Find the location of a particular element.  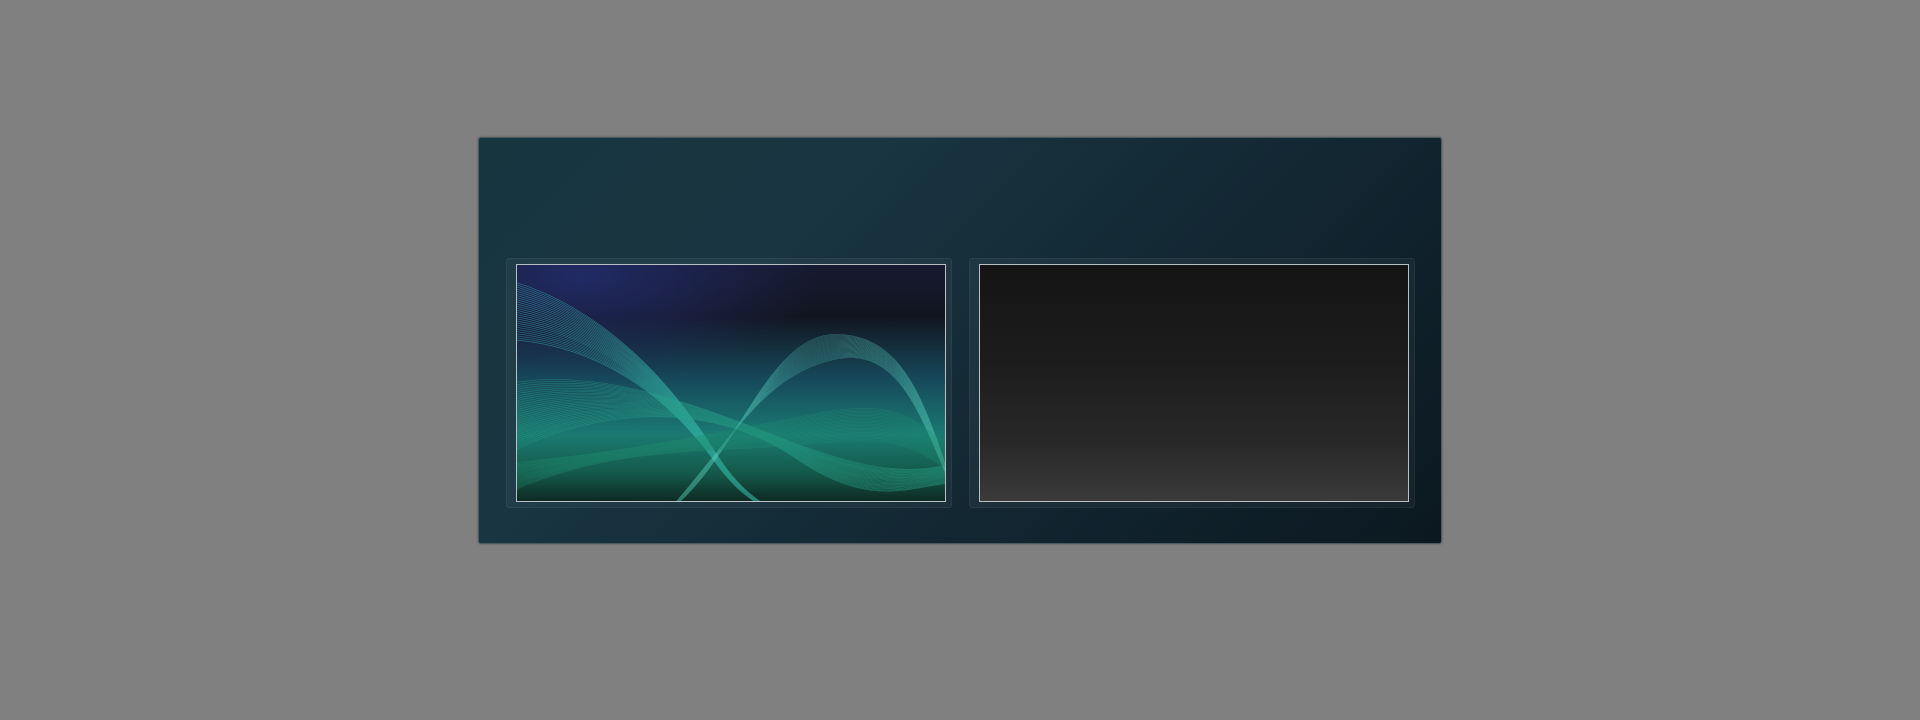

workspace-2-thumbnail is located at coordinates (1192, 383).